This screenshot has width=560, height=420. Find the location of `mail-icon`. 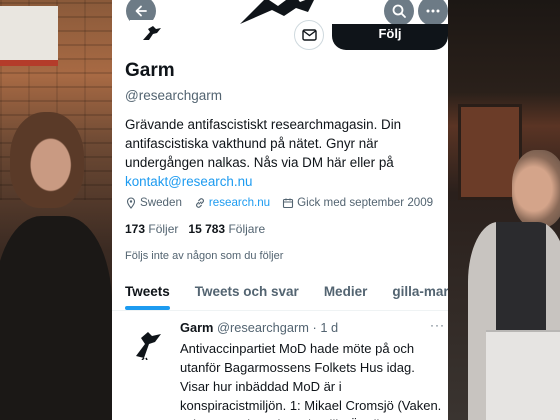

mail-icon is located at coordinates (309, 35).